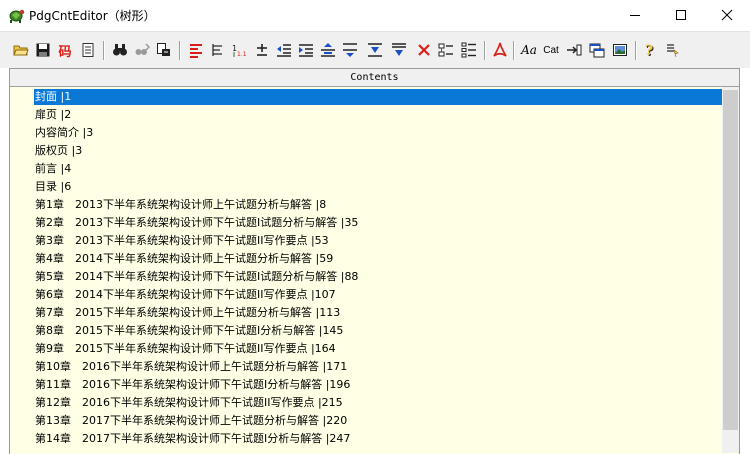  What do you see at coordinates (189, 331) in the screenshot?
I see `tree-item: 第8章 2015下半年系统架构设计师下午试题I分析与解答 |145` at bounding box center [189, 331].